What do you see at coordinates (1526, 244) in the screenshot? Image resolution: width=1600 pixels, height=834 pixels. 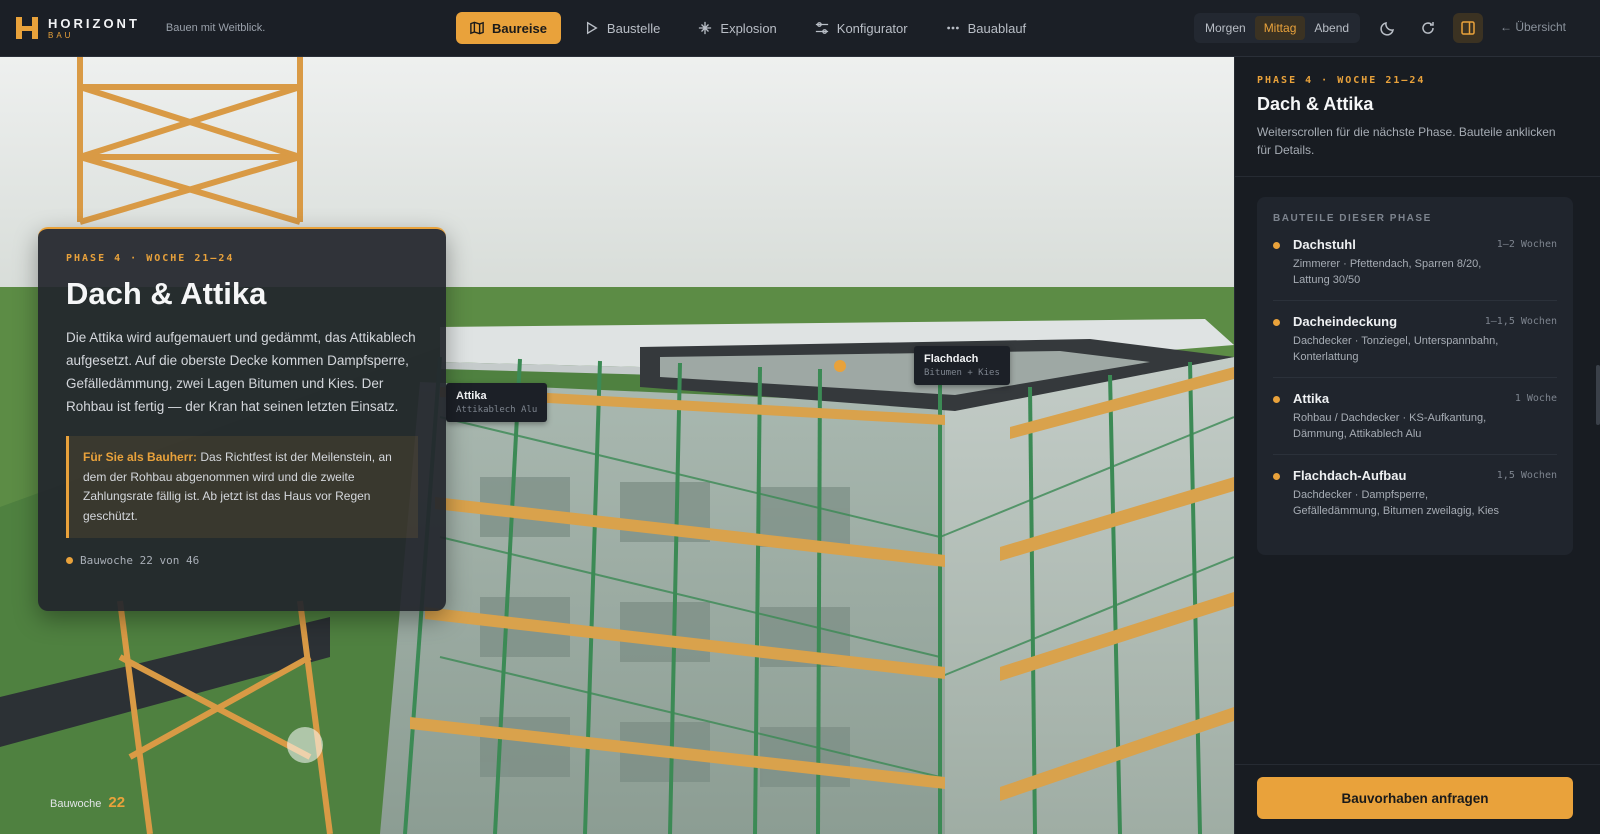 I see `part-duration: 1–2 Wochen` at bounding box center [1526, 244].